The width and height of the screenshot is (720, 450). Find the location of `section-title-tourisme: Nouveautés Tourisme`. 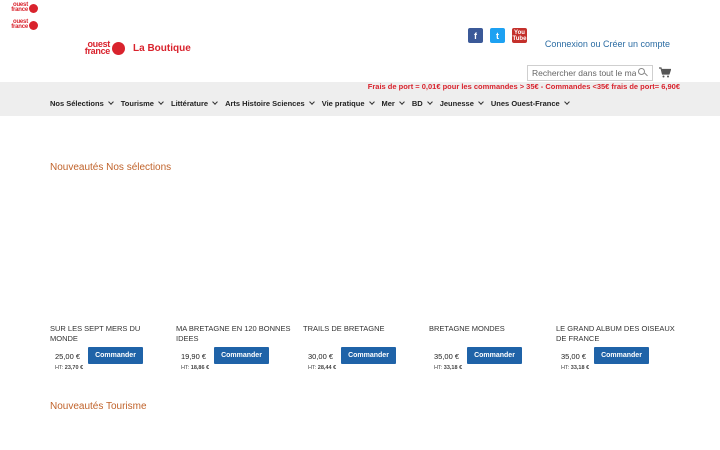

section-title-tourisme: Nouveautés Tourisme is located at coordinates (98, 406).